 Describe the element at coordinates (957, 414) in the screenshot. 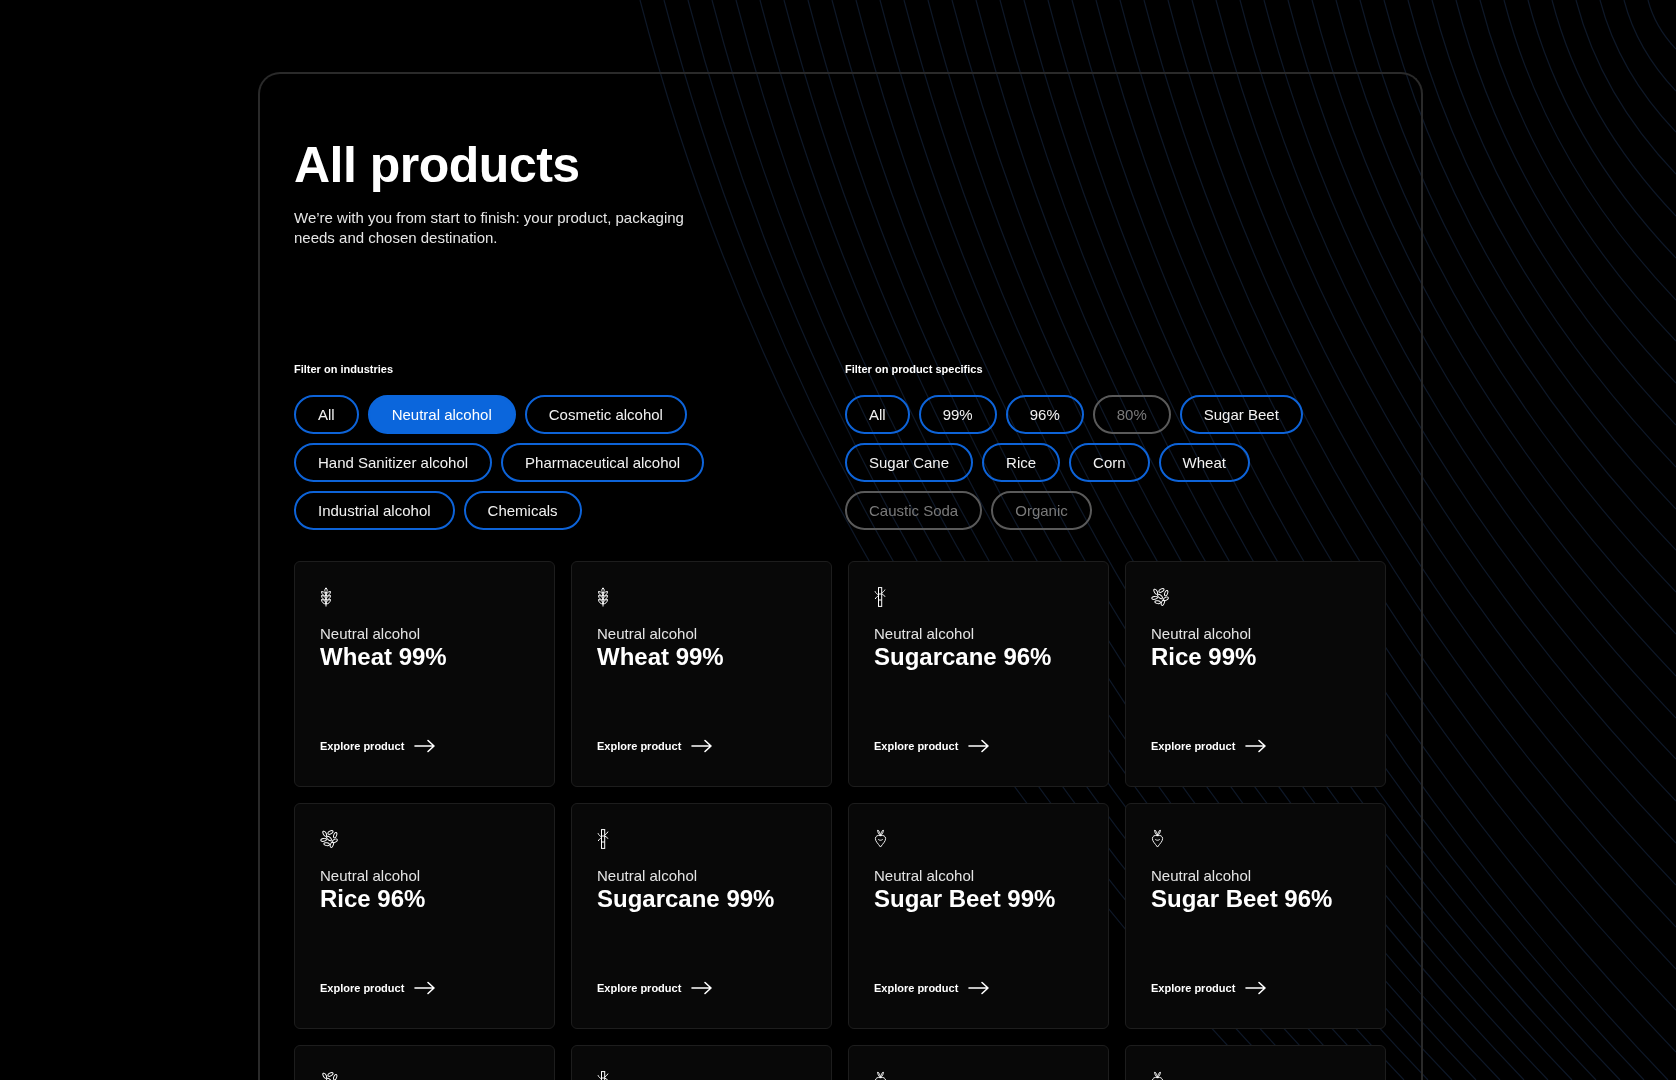

I see `filter-chip: 99%` at that location.